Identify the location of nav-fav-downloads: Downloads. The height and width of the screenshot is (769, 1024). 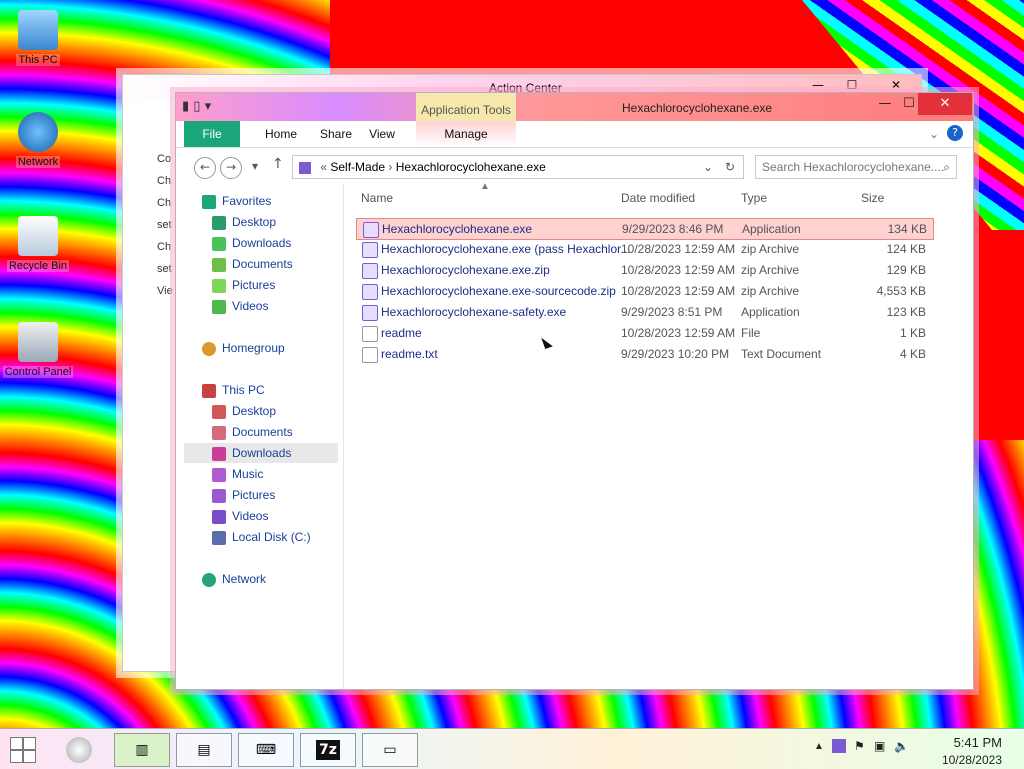
(251, 243).